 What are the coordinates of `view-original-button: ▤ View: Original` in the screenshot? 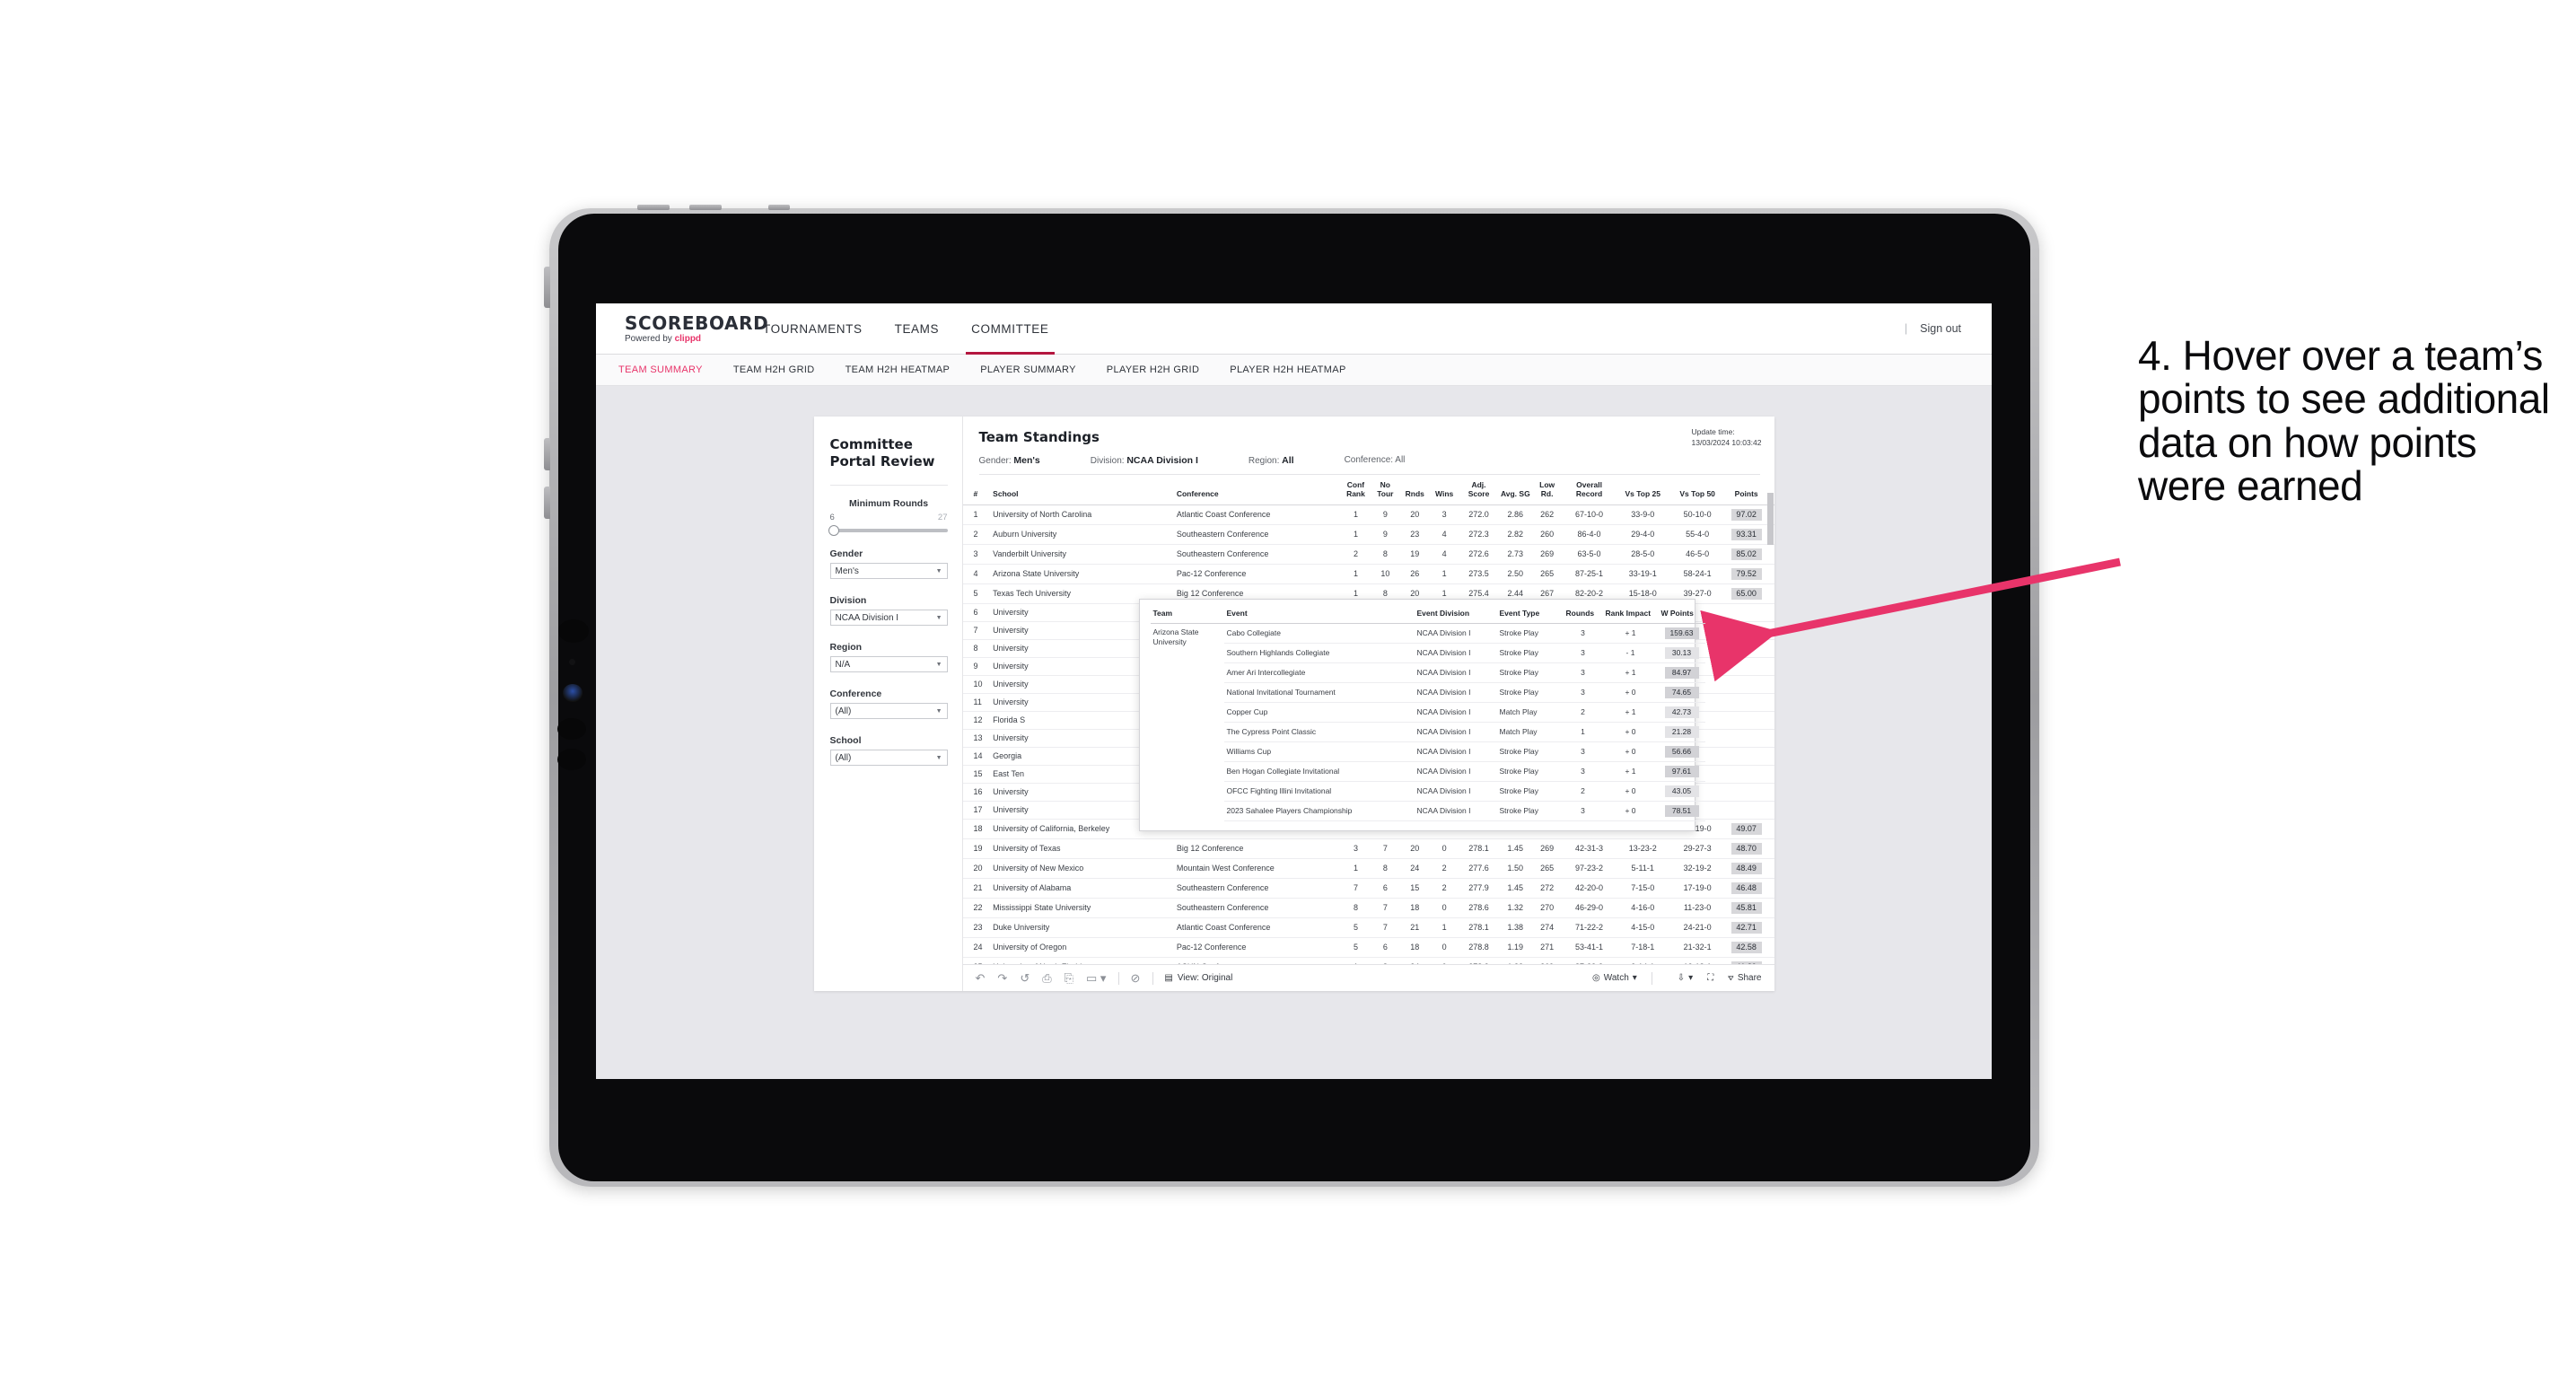 It's located at (1198, 978).